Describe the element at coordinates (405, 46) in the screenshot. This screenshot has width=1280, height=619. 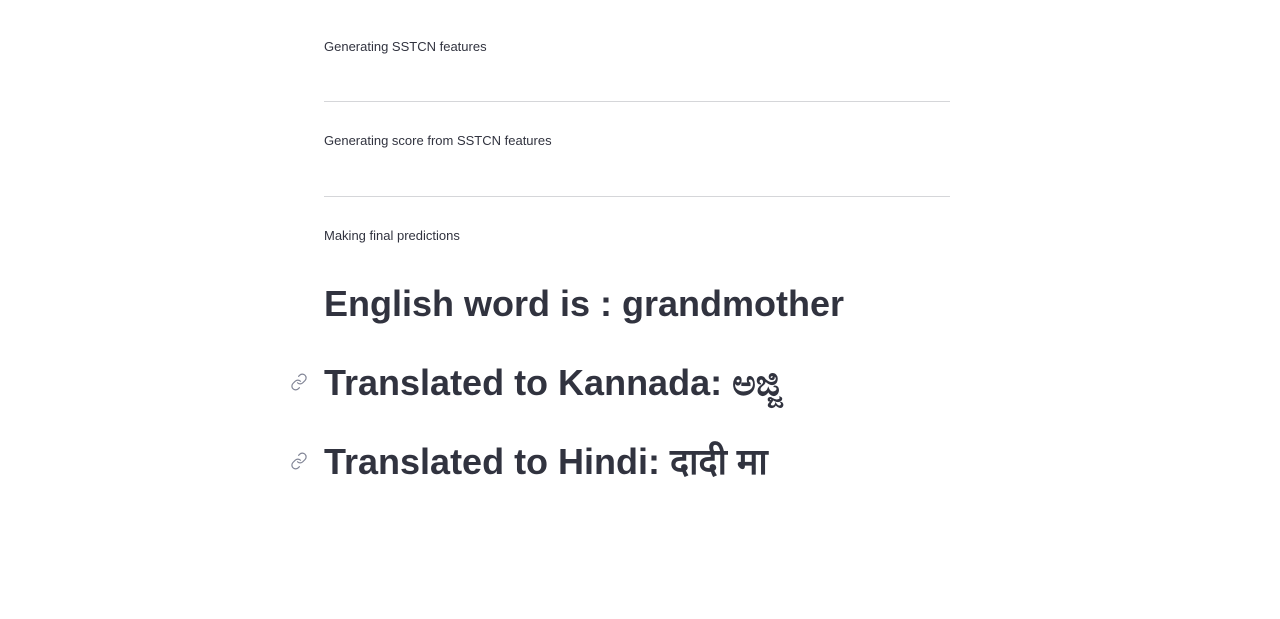
I see `status-step-sstcn-features: Generating SSTCN features` at that location.